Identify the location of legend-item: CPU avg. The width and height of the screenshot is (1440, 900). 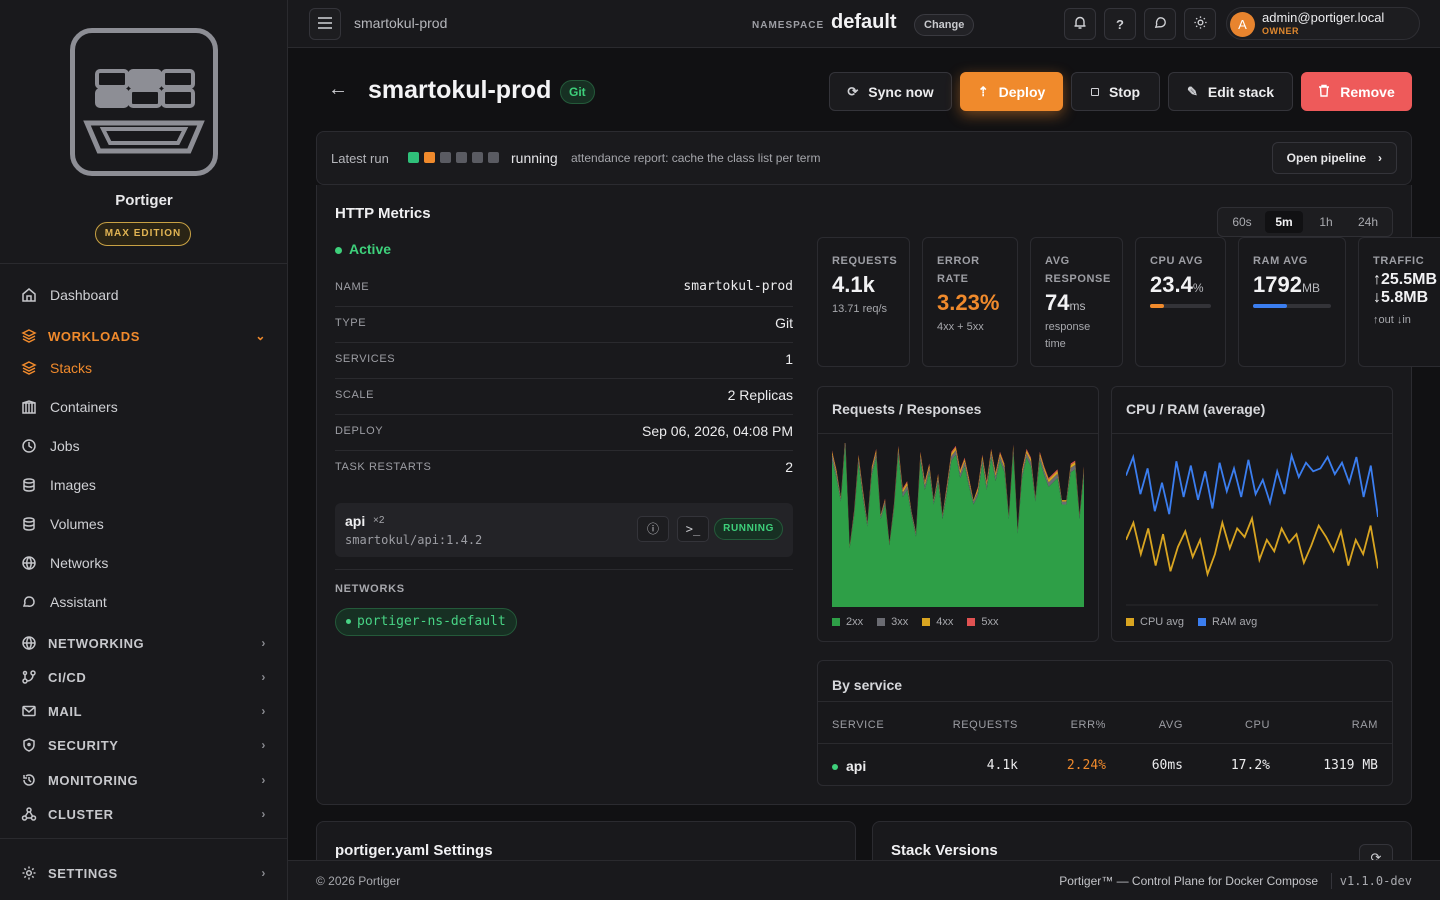
(1155, 622).